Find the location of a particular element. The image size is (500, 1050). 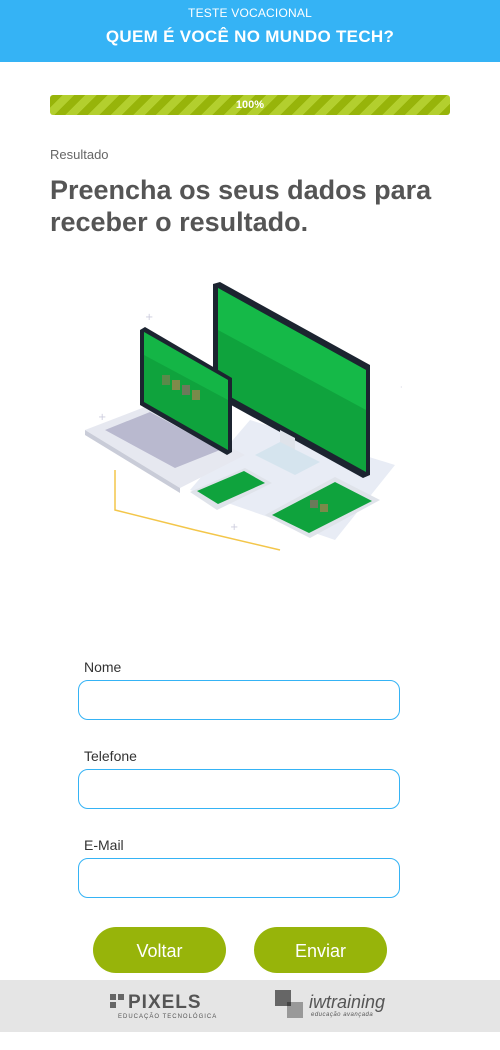

progress-bar: 100% is located at coordinates (250, 105).